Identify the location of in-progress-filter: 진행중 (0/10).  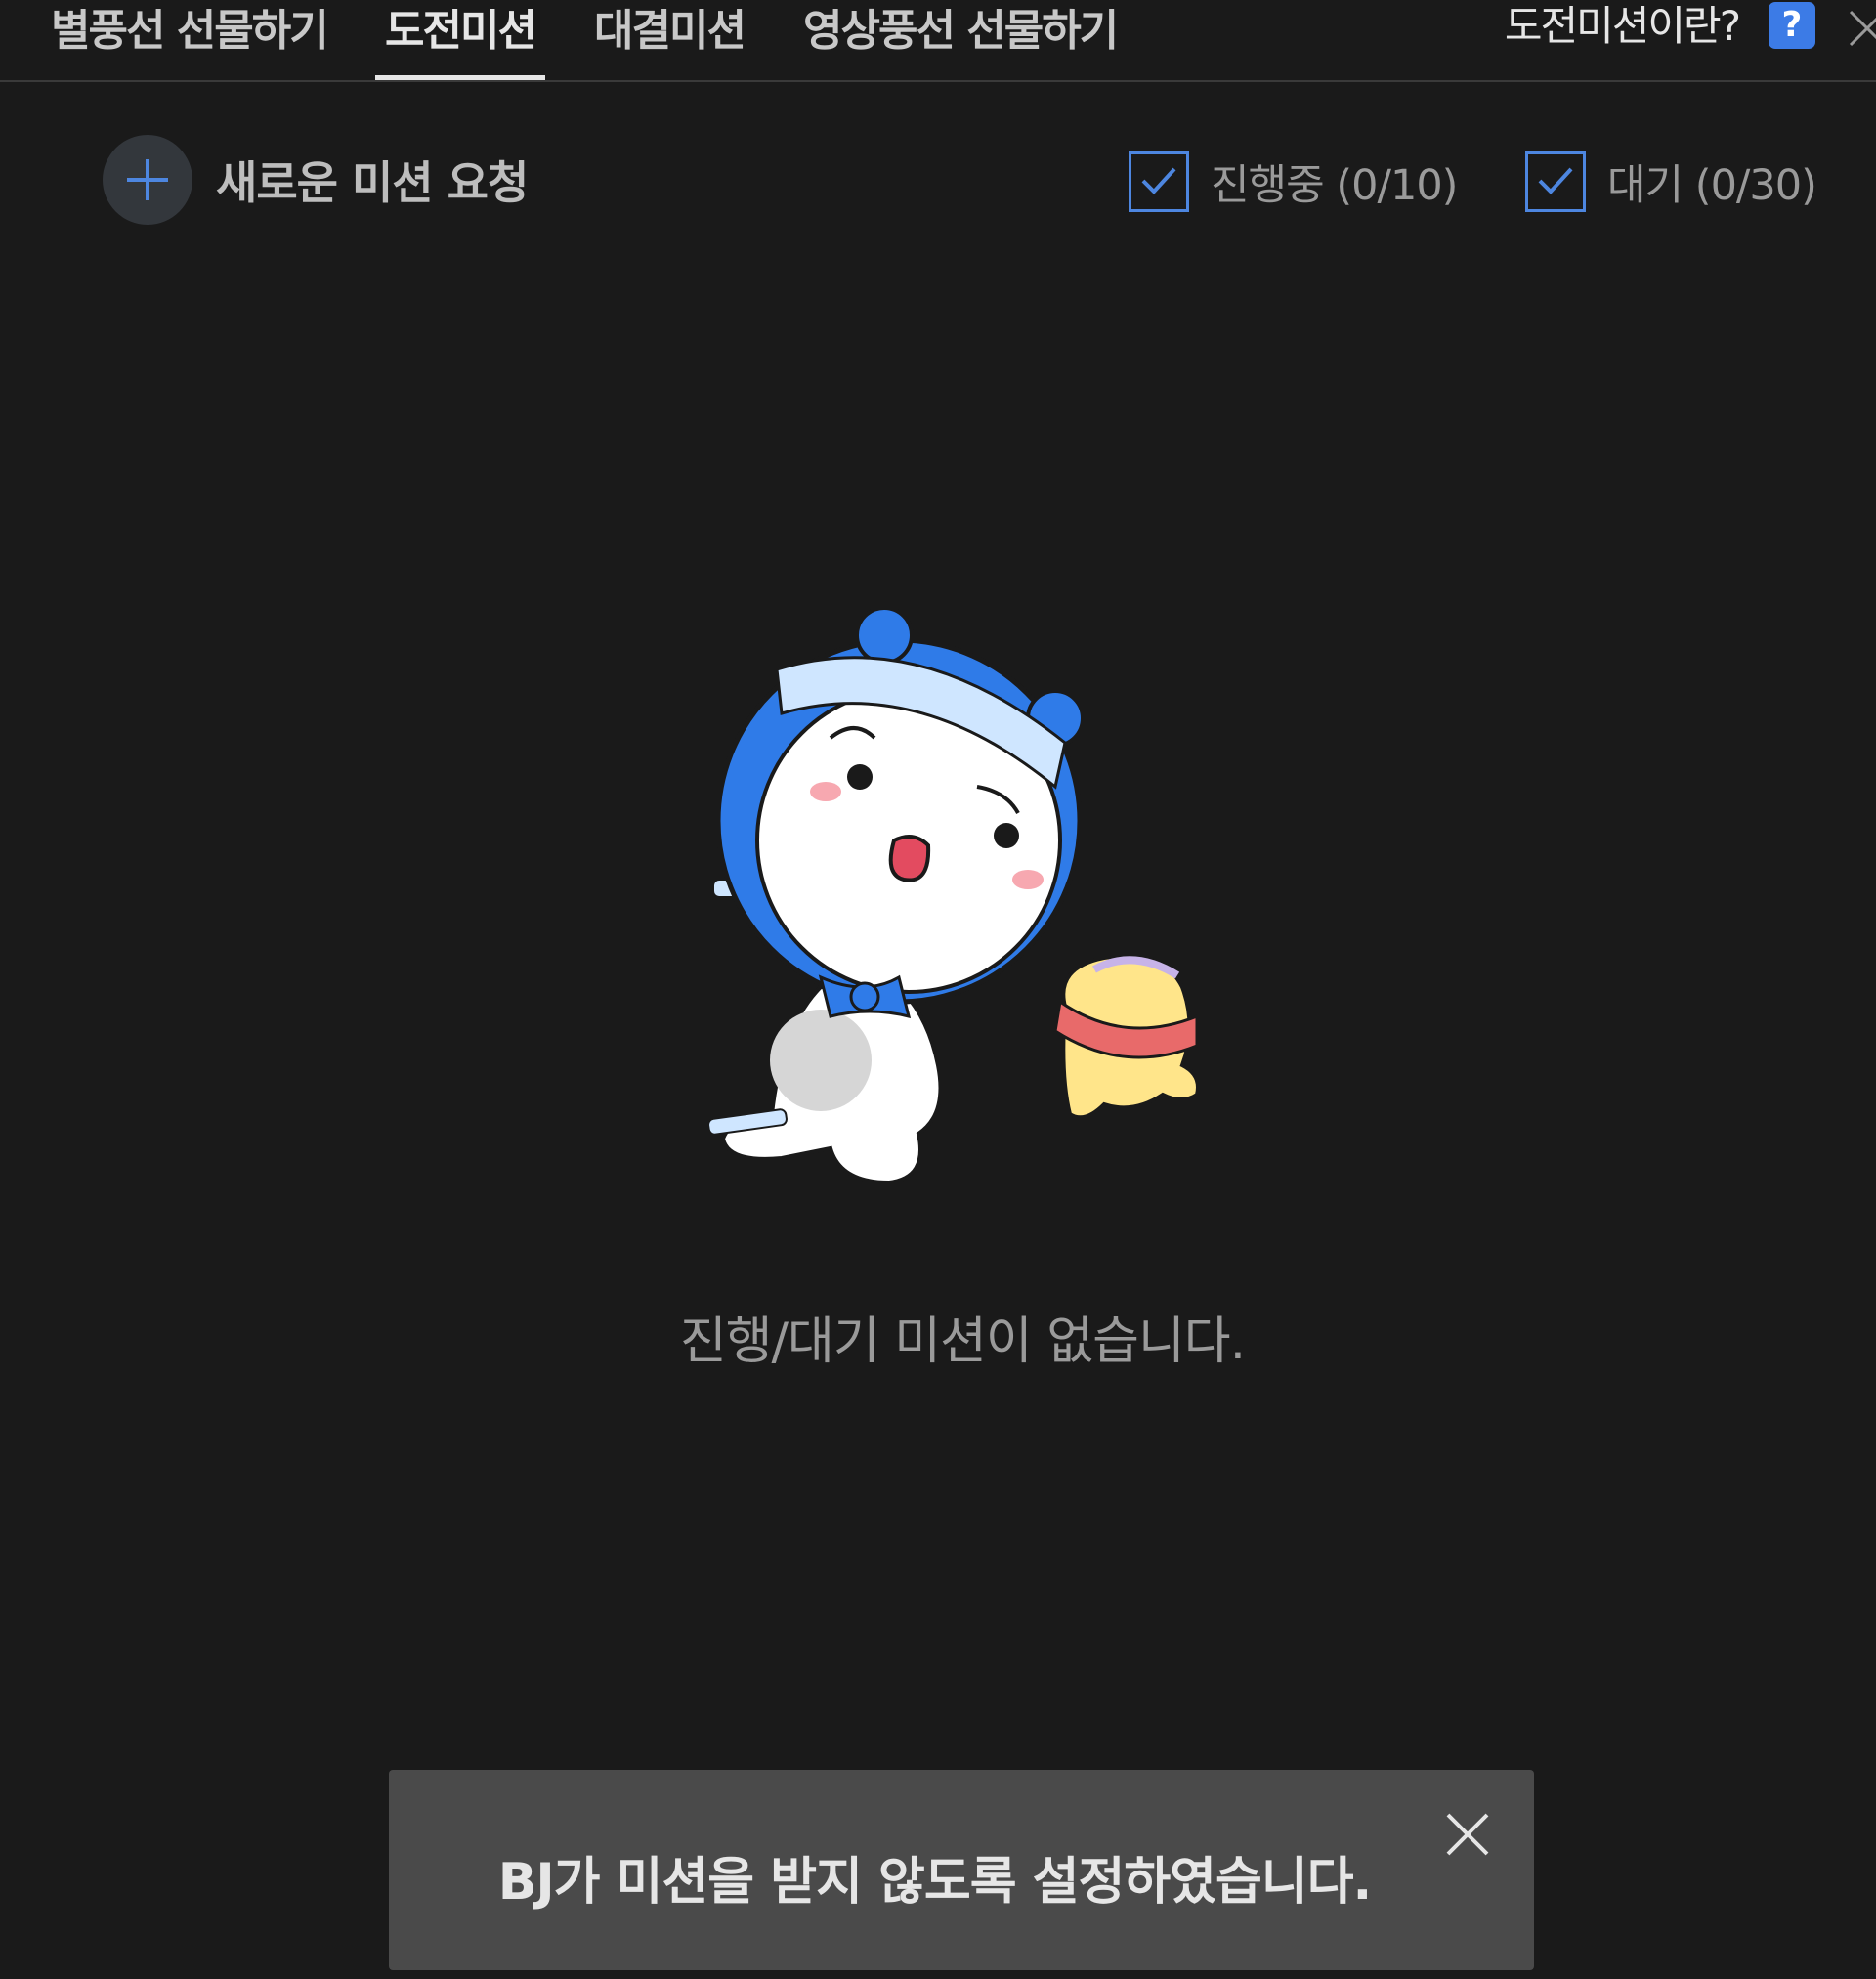
(1293, 182).